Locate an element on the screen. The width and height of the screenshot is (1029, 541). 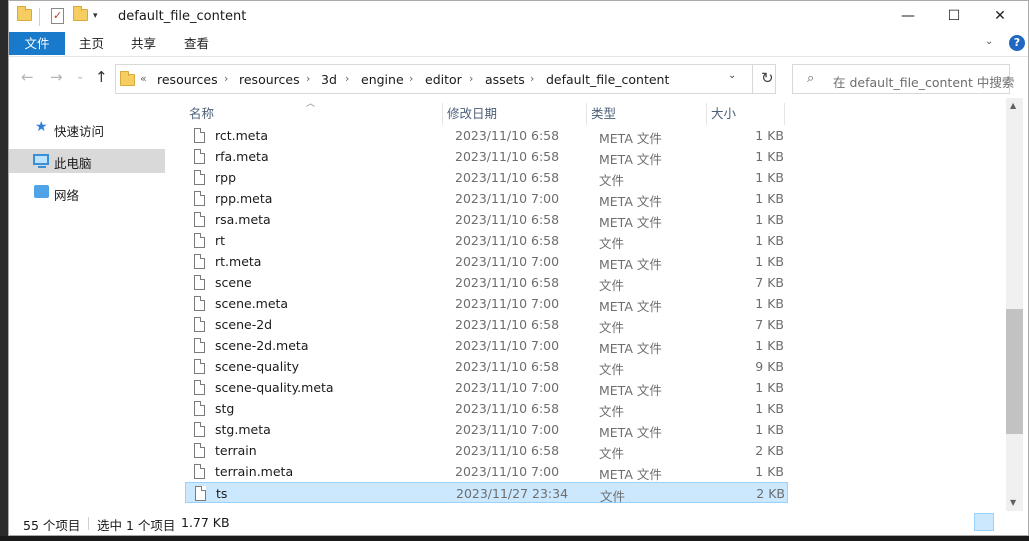
vertical-scrollbar: ▲ ▼ is located at coordinates (1014, 304).